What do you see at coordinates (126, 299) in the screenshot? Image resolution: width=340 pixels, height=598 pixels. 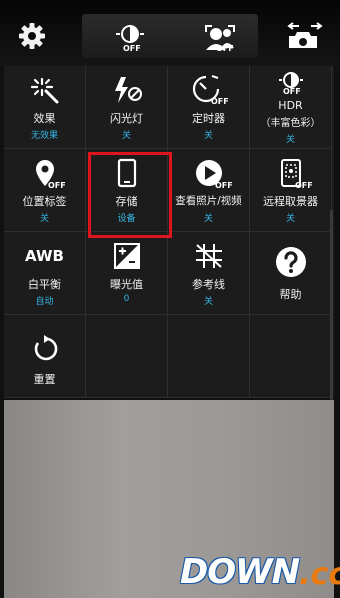 I see `exposure-value: 0` at bounding box center [126, 299].